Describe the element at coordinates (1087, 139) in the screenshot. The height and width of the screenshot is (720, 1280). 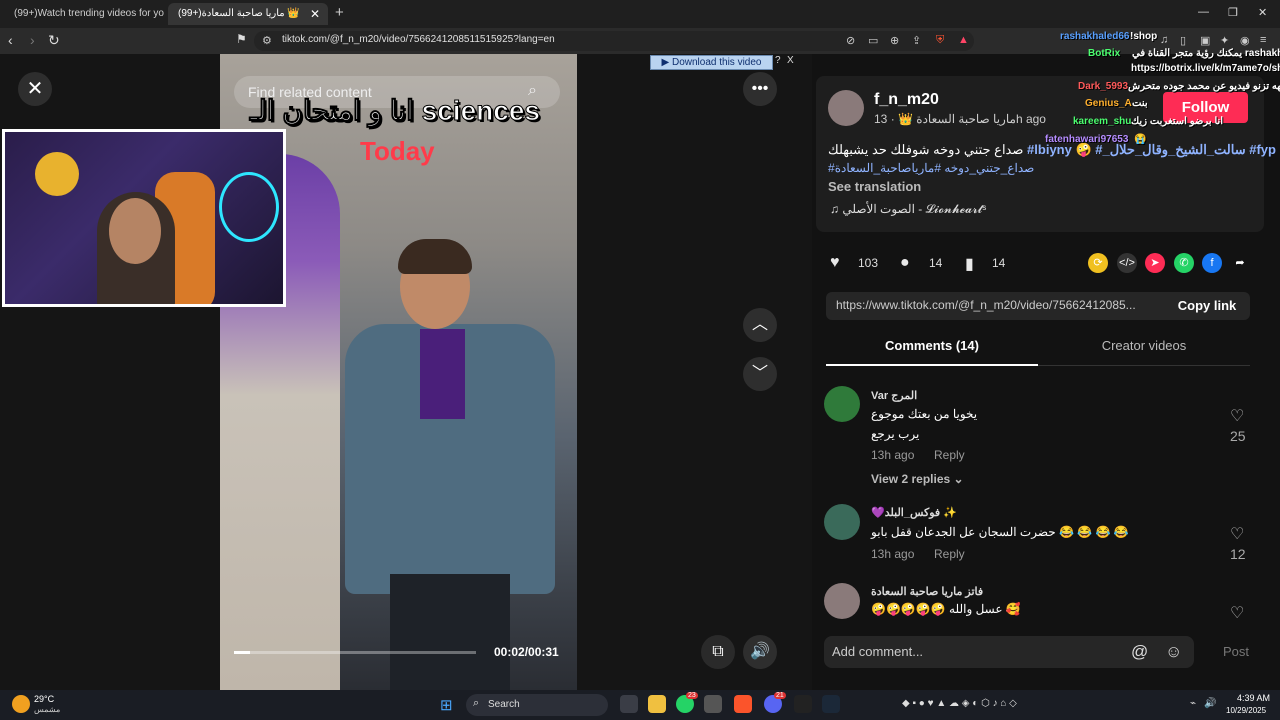
I see `chat-user: fatenhawari97653` at that location.